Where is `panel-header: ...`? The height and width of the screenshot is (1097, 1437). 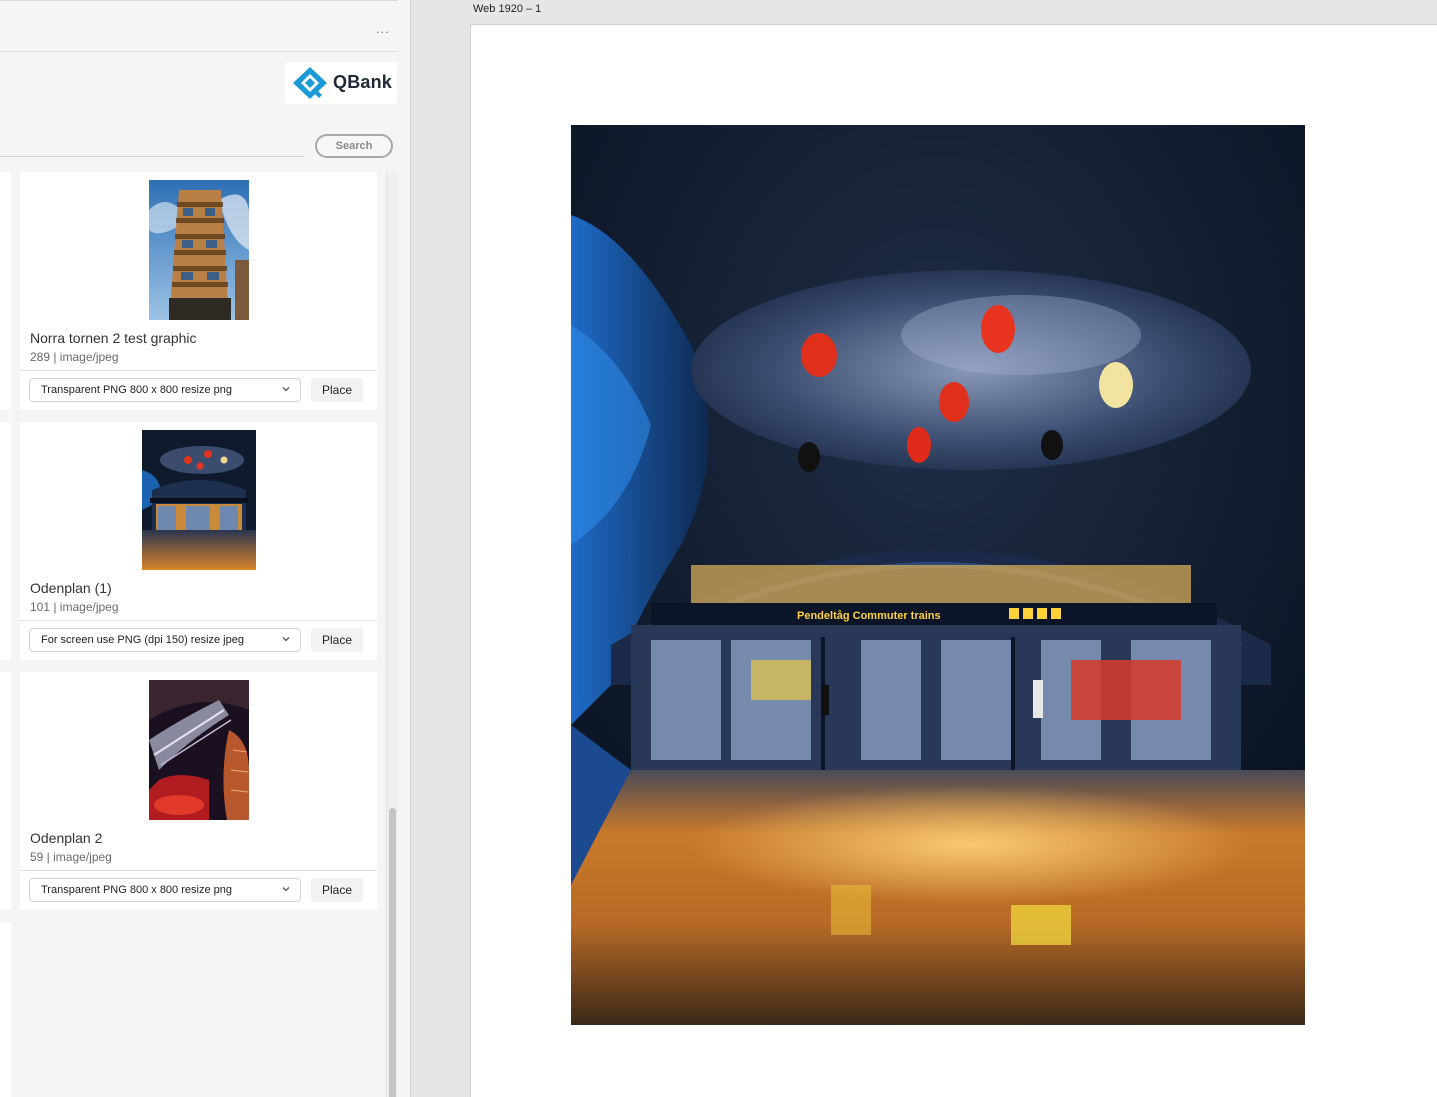 panel-header: ... is located at coordinates (199, 26).